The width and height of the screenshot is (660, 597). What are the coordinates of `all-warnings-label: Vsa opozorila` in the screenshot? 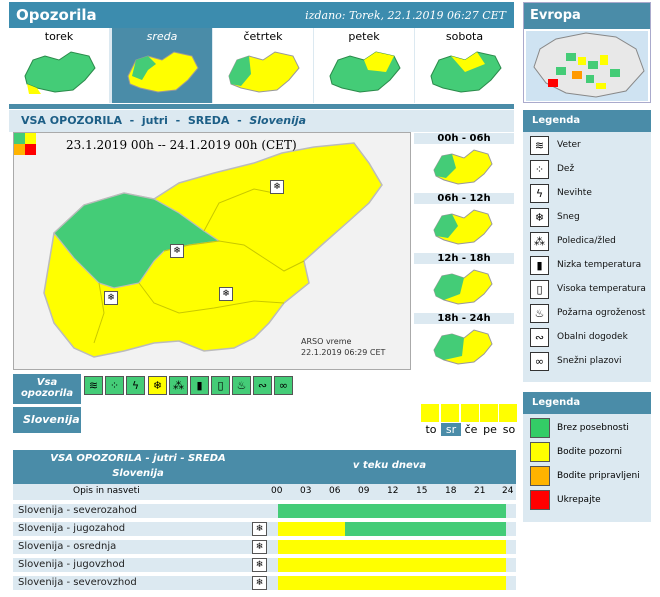 It's located at (47, 389).